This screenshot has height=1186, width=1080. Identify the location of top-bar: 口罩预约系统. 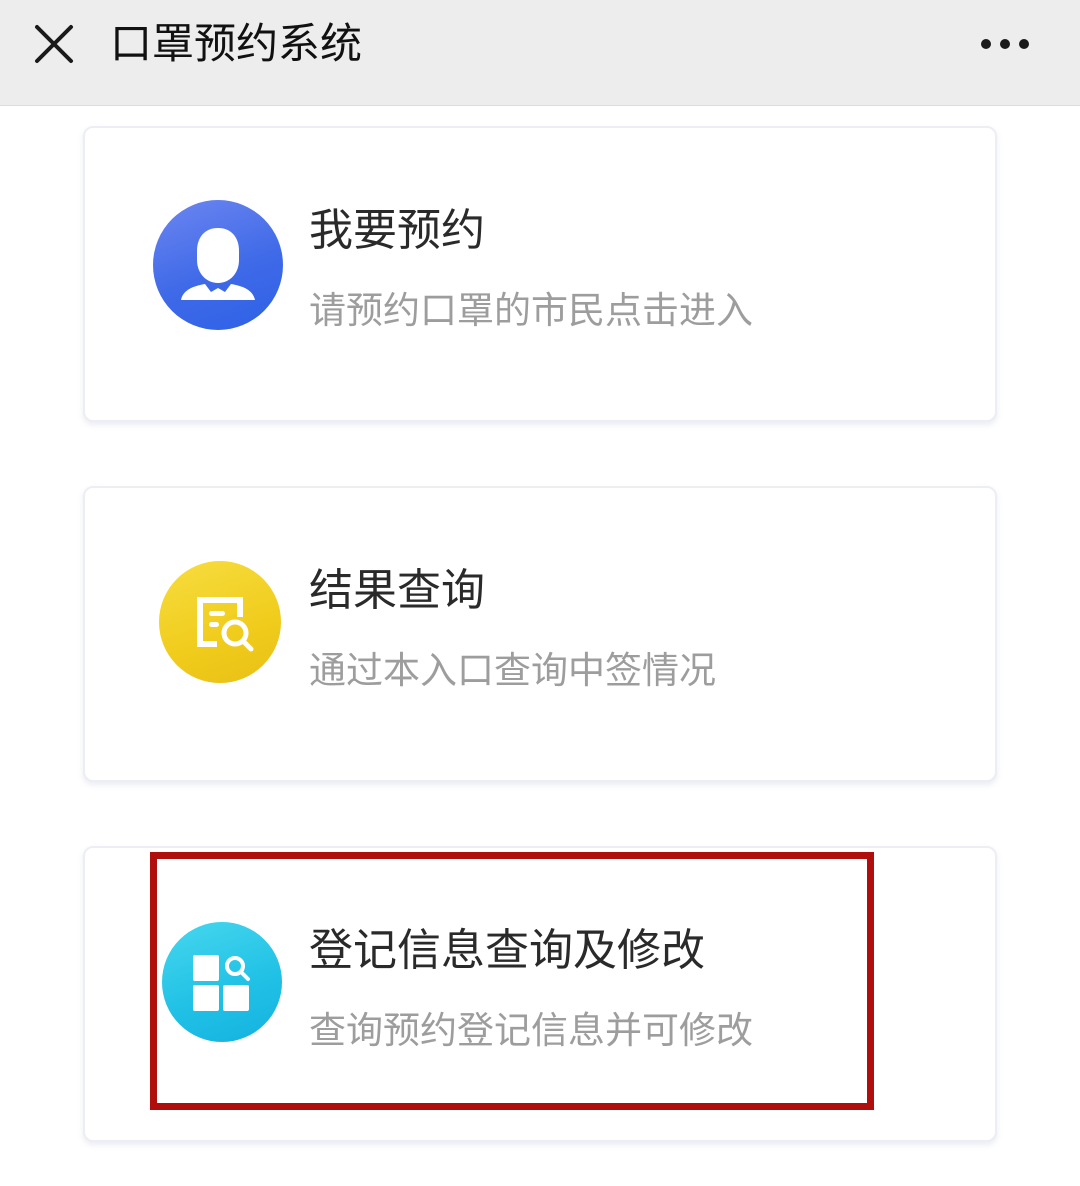
(540, 53).